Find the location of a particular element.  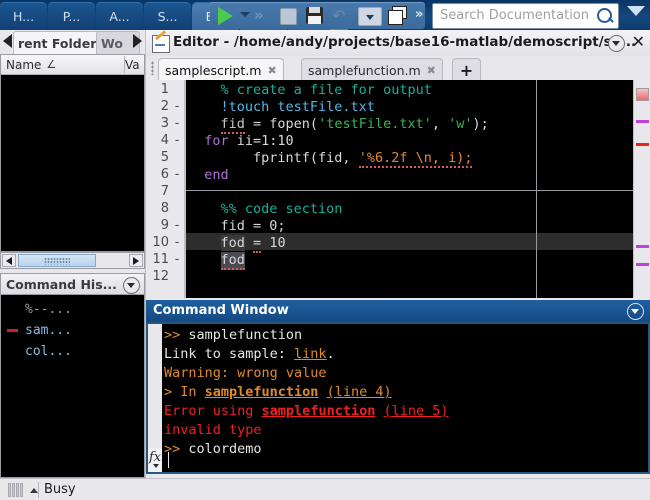

error-link-line: (line 5) is located at coordinates (415, 411).